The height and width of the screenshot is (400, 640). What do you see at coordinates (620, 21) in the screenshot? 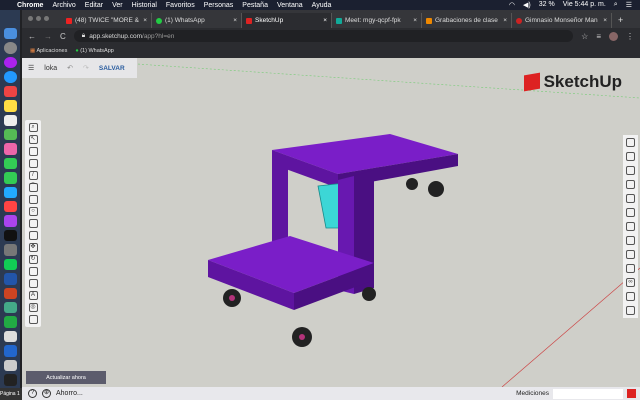
I see `new-tab-button: +` at bounding box center [620, 21].